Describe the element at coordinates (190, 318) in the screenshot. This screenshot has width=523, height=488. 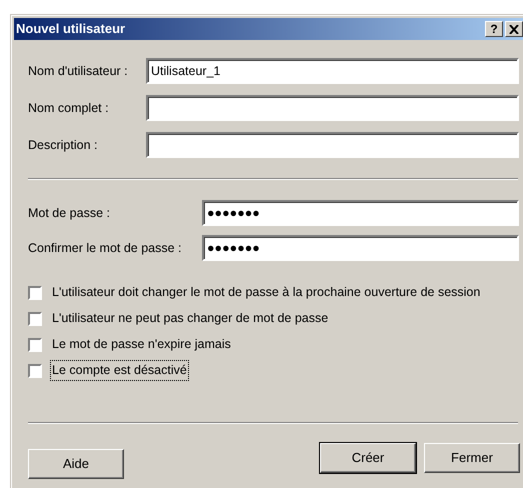
I see `checkbox-label: L'utilisateur ne peut pas changer de mot de passe` at that location.